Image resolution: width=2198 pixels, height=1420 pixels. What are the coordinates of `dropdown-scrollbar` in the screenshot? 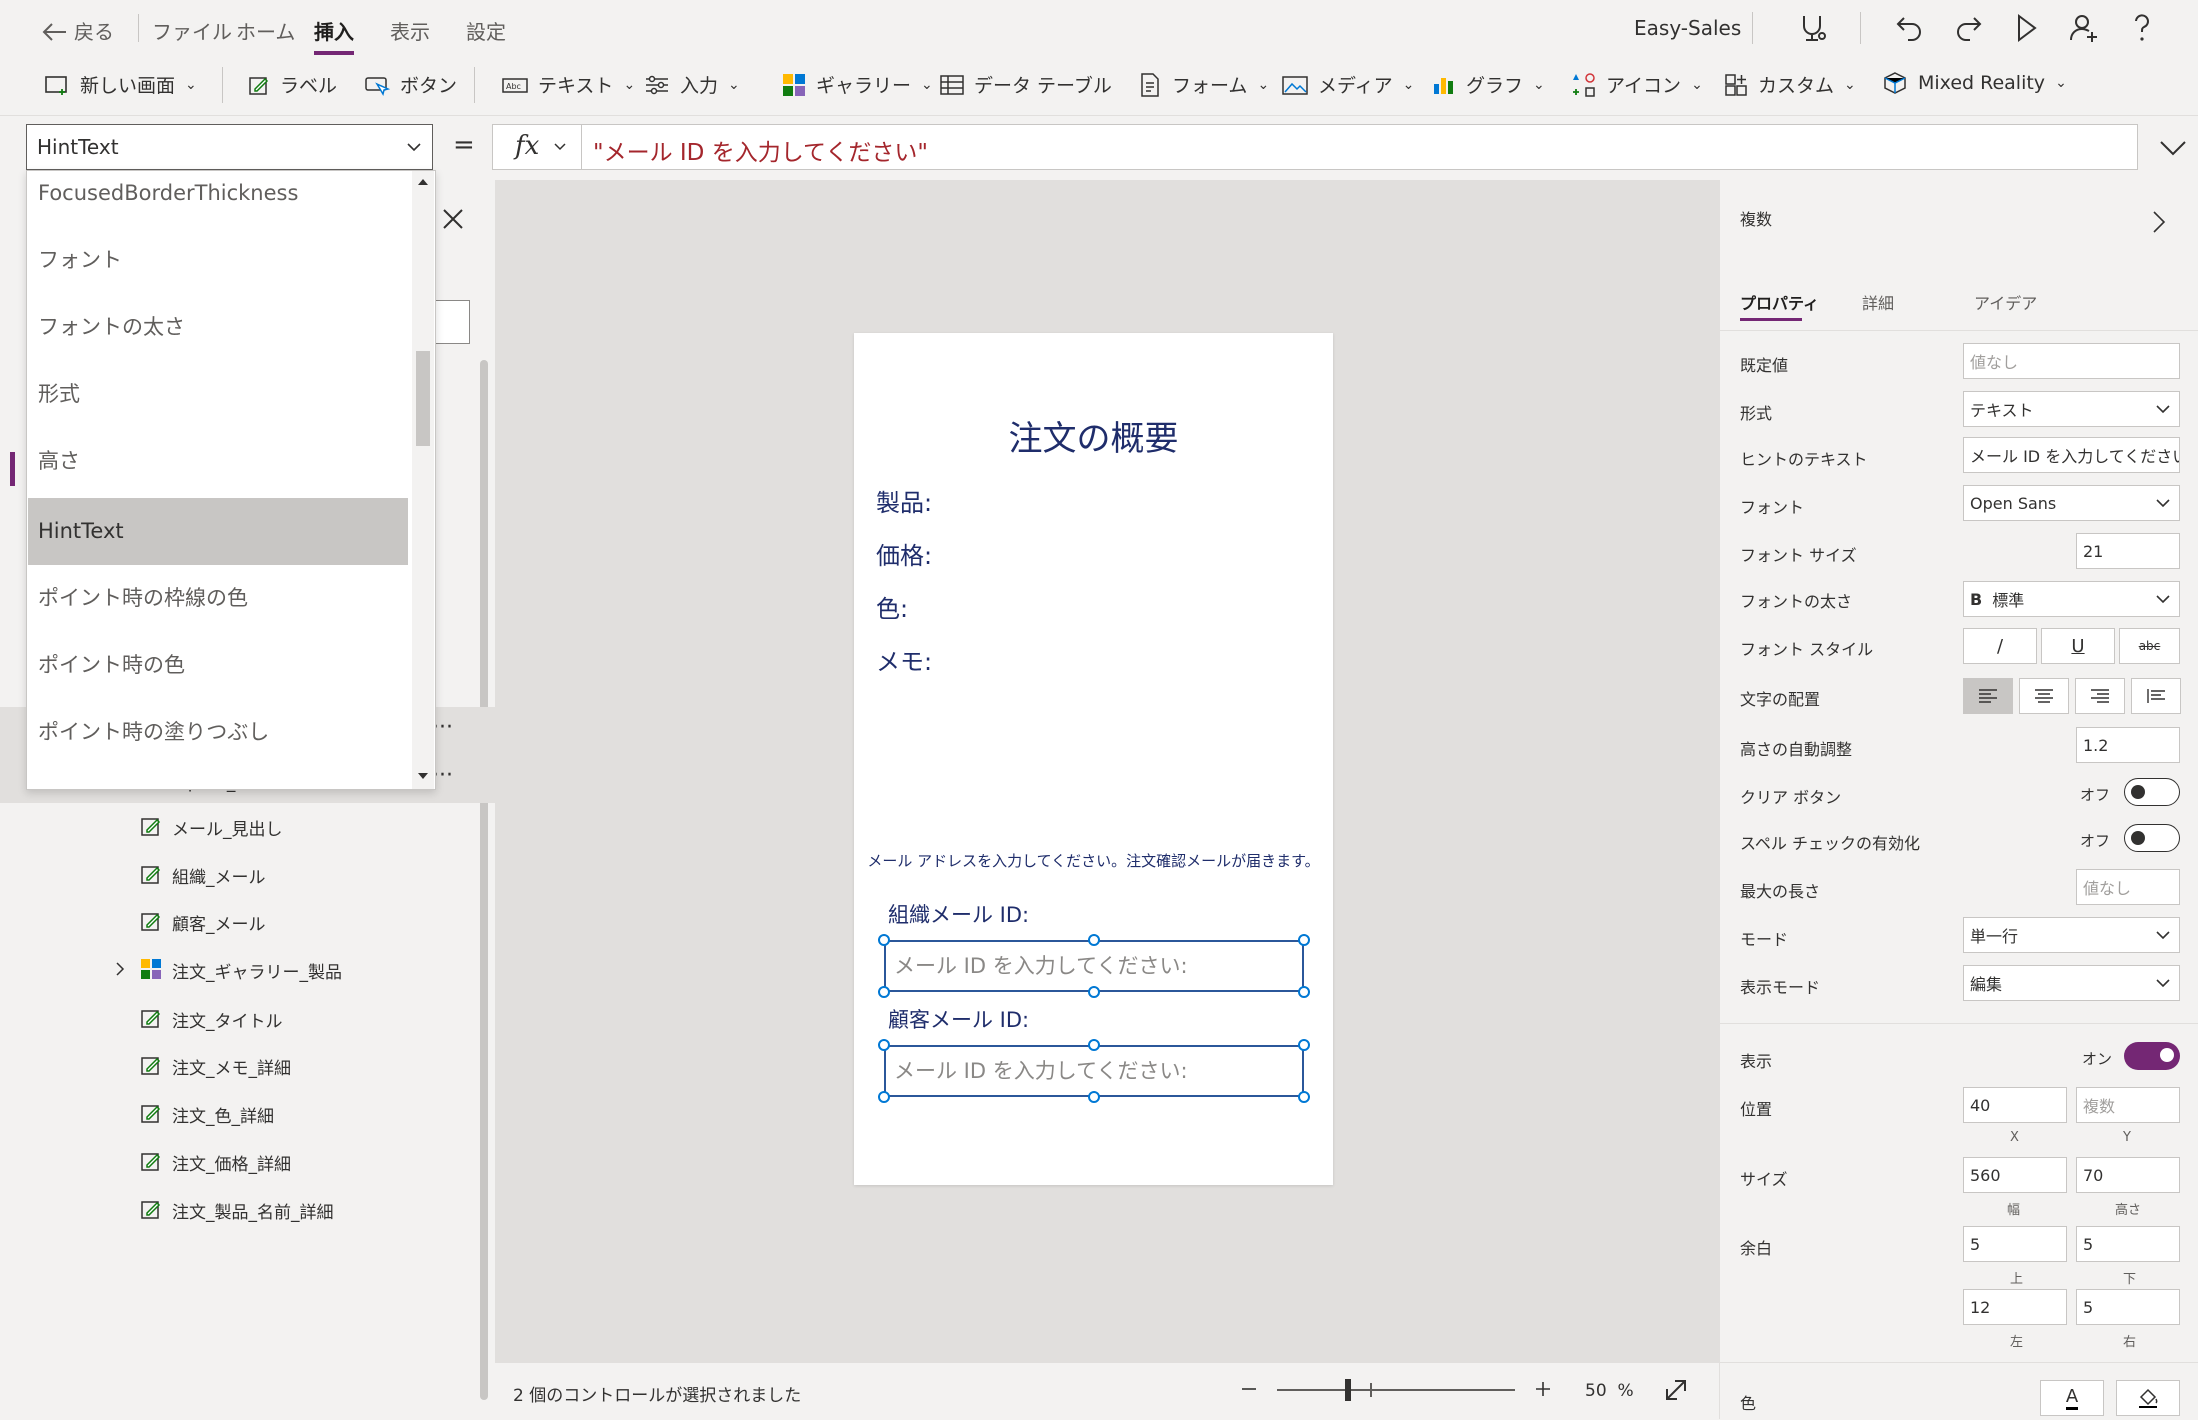 It's located at (423, 480).